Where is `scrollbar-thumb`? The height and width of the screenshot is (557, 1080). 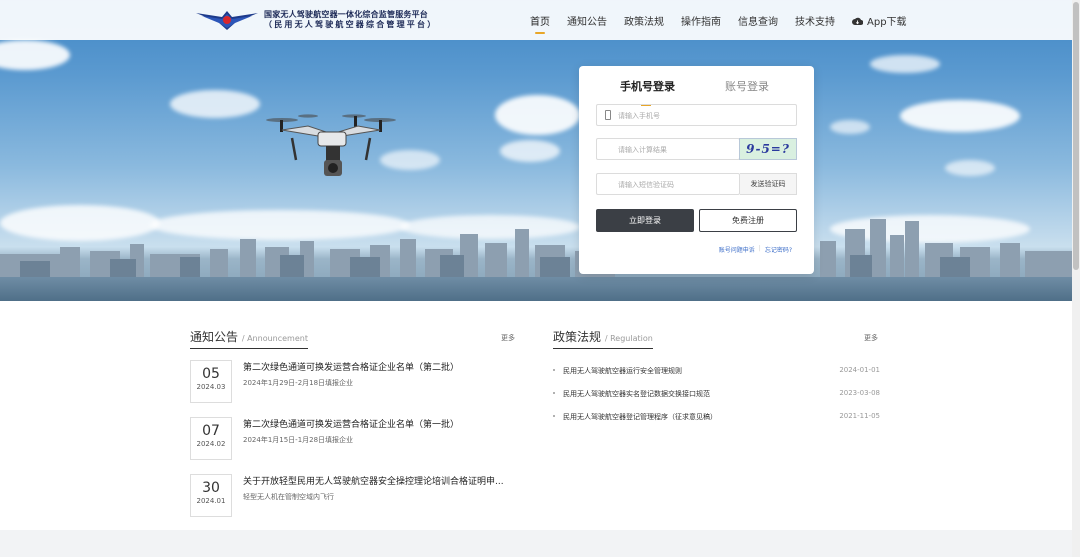
scrollbar-thumb is located at coordinates (1076, 136).